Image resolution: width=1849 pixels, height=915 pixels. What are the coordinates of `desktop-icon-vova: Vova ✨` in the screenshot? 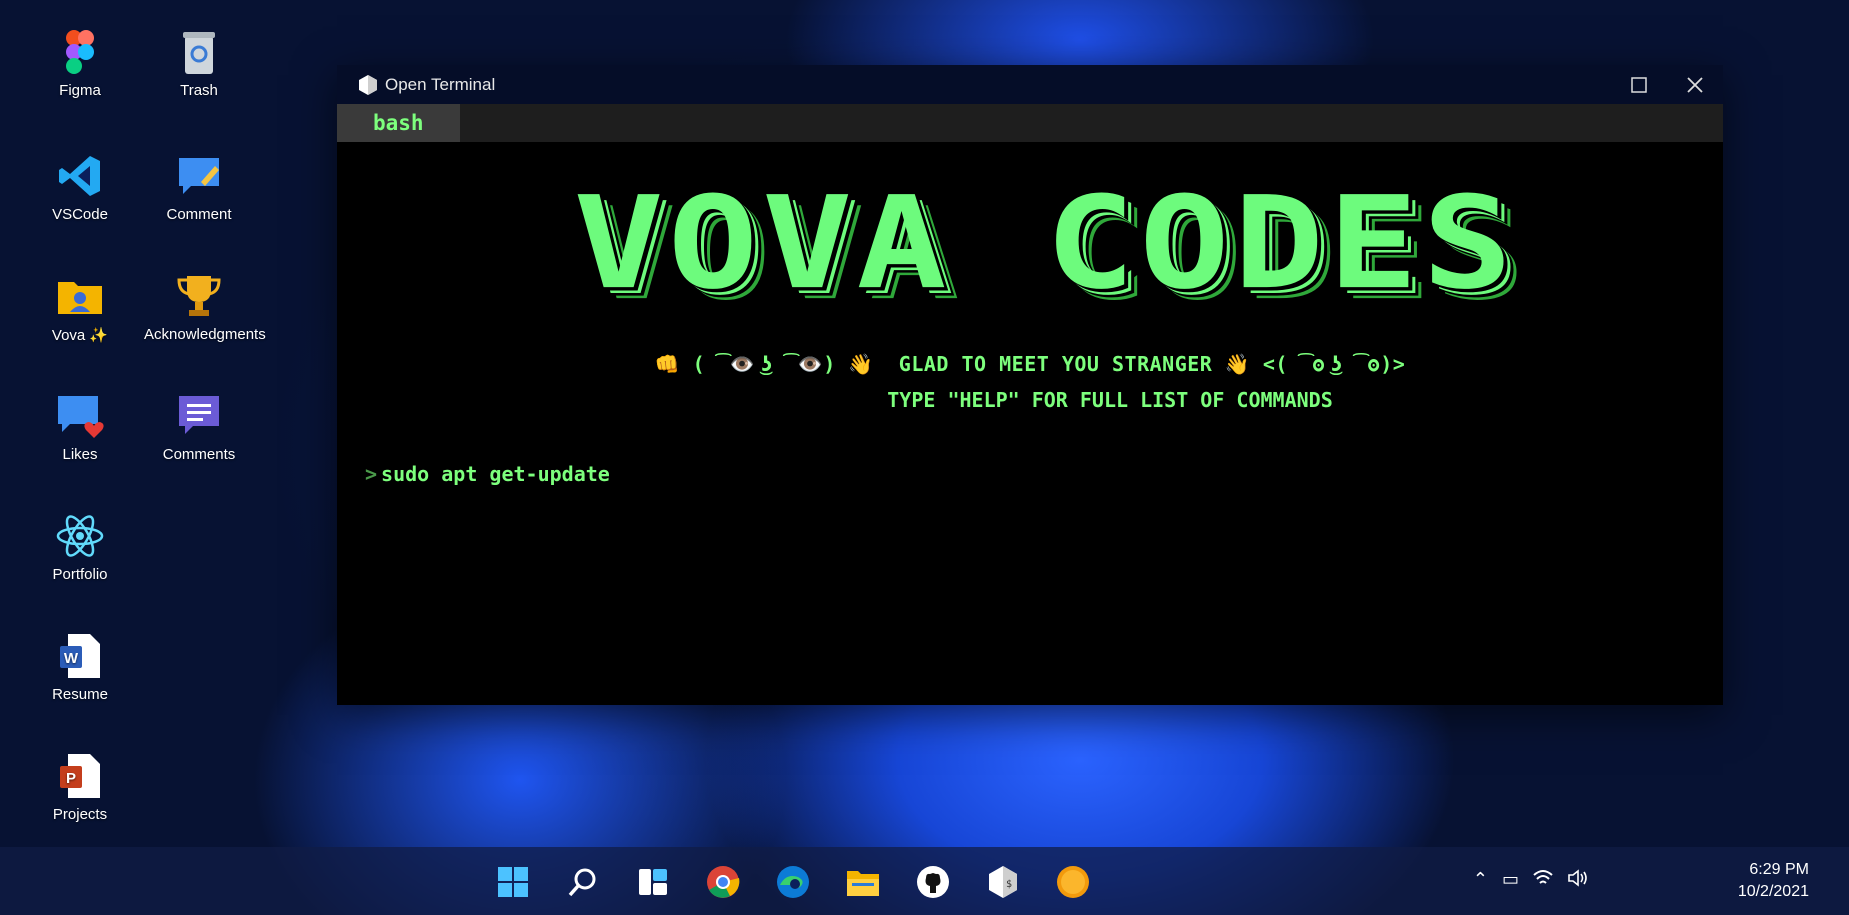 It's located at (80, 308).